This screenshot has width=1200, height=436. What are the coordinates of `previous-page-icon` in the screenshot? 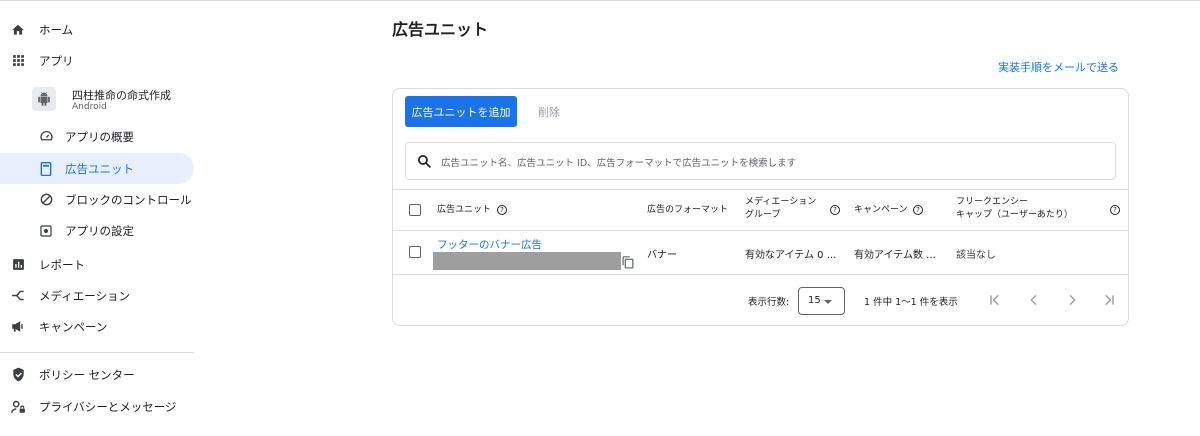 It's located at (1034, 300).